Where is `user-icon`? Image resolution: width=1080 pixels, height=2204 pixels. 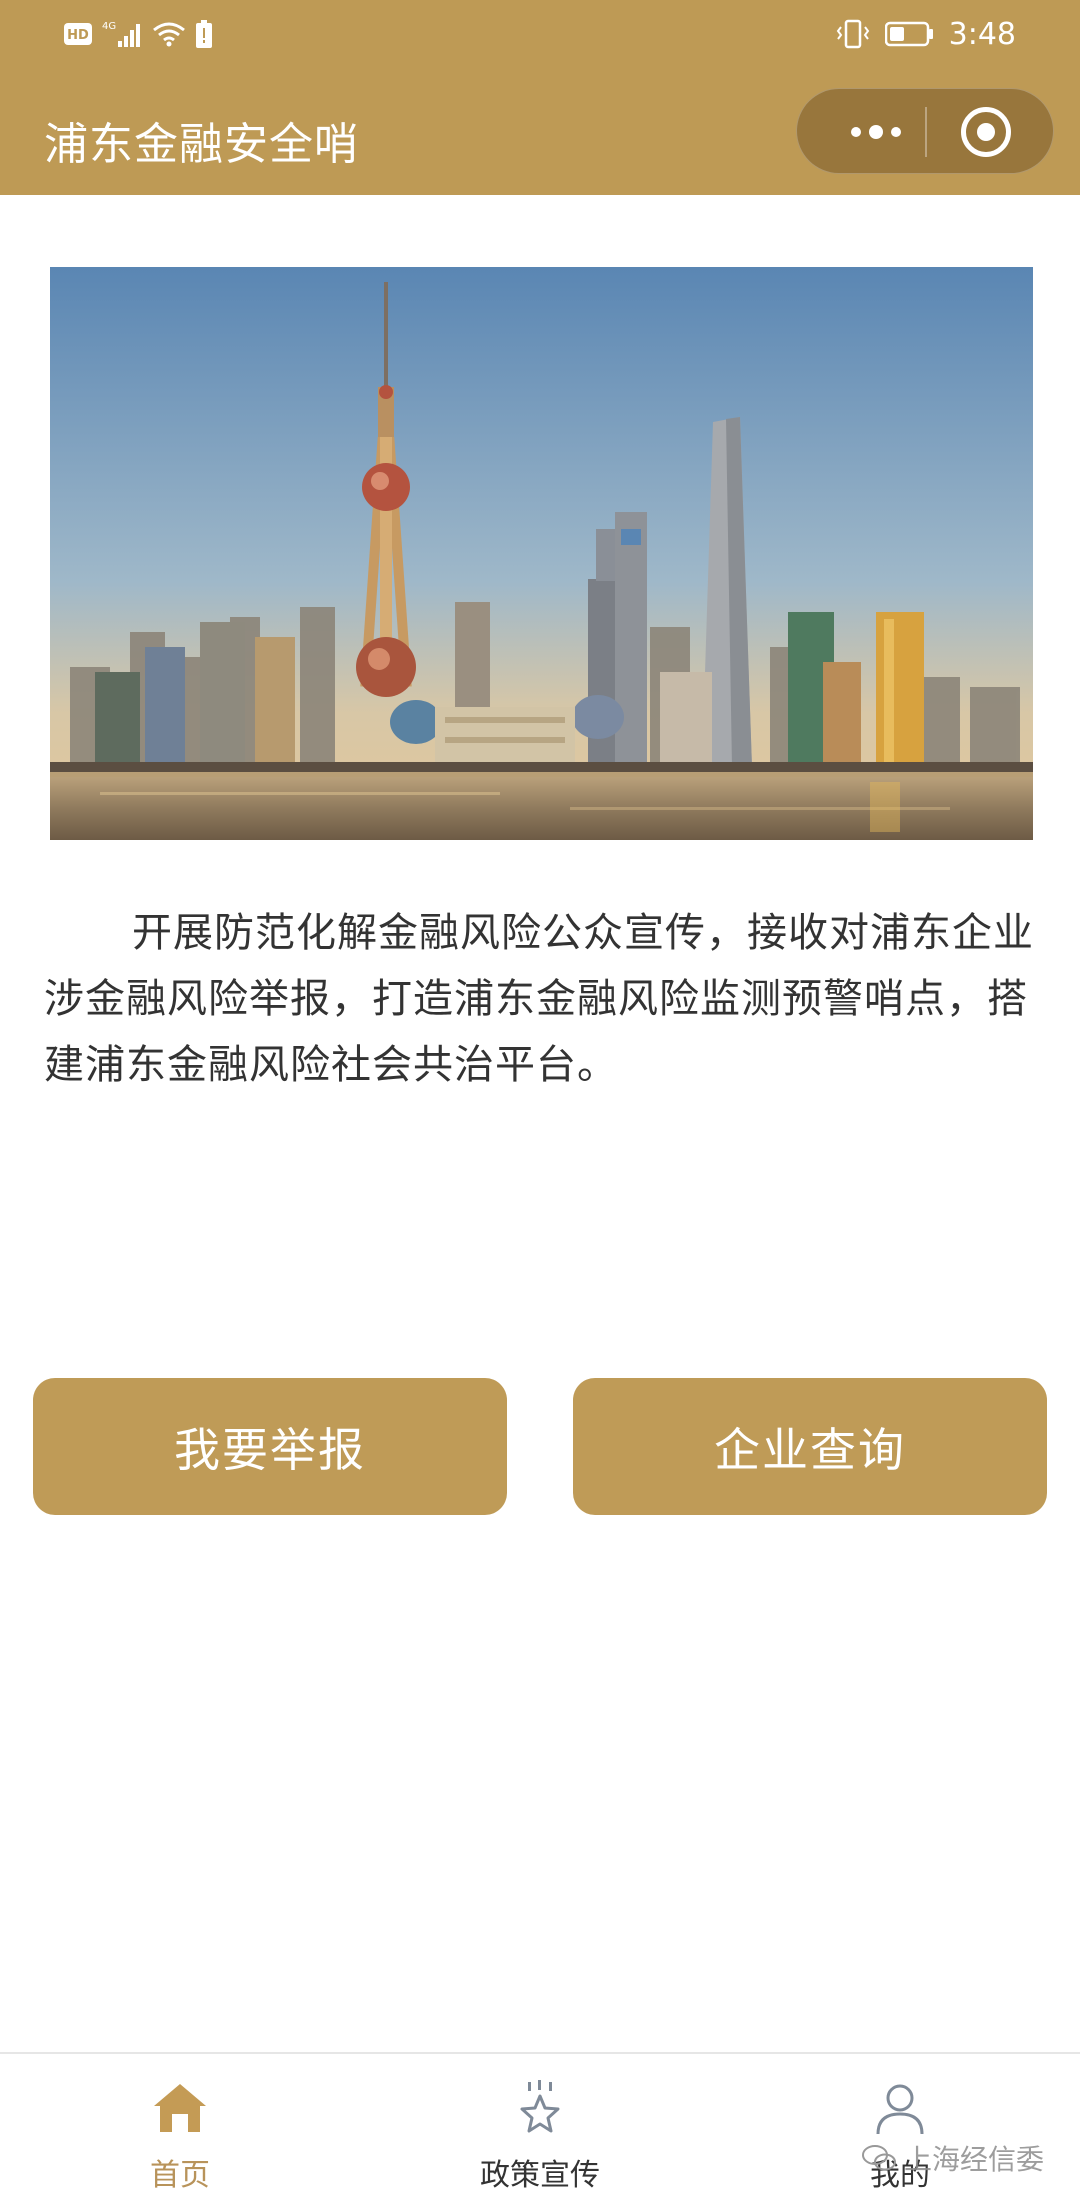 user-icon is located at coordinates (900, 2109).